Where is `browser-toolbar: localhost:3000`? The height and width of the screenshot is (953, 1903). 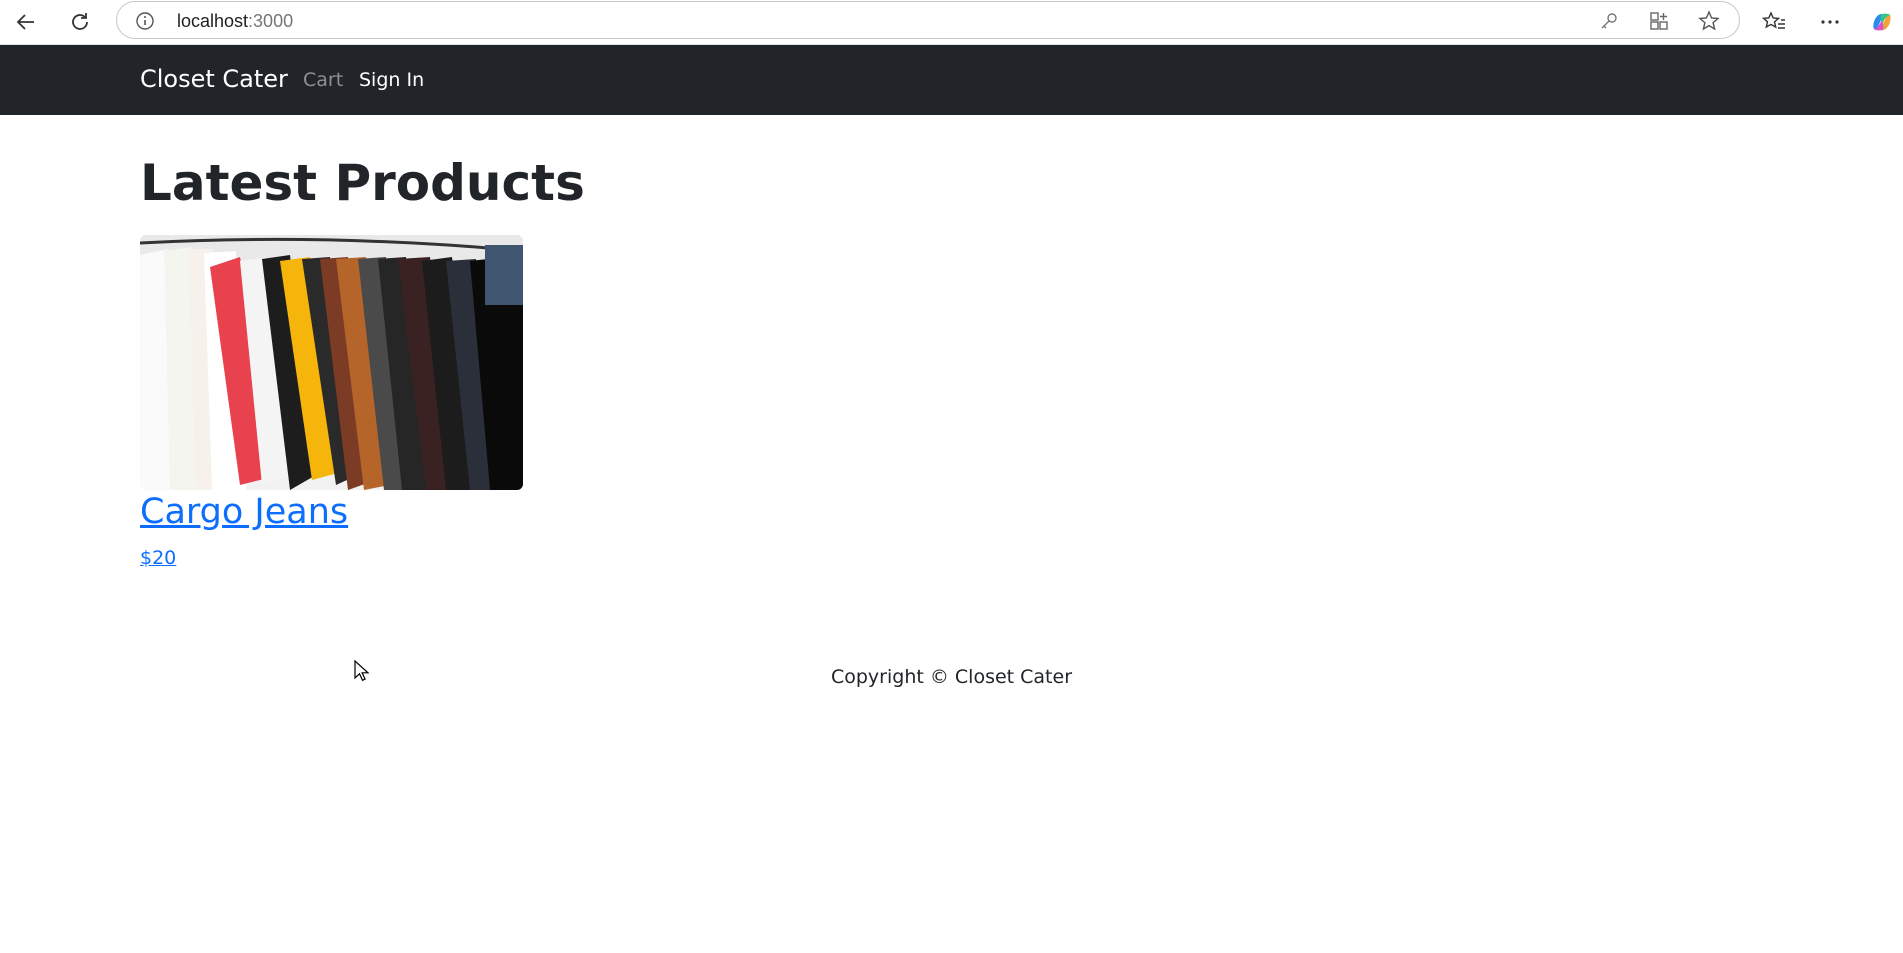
browser-toolbar: localhost:3000 is located at coordinates (951, 22).